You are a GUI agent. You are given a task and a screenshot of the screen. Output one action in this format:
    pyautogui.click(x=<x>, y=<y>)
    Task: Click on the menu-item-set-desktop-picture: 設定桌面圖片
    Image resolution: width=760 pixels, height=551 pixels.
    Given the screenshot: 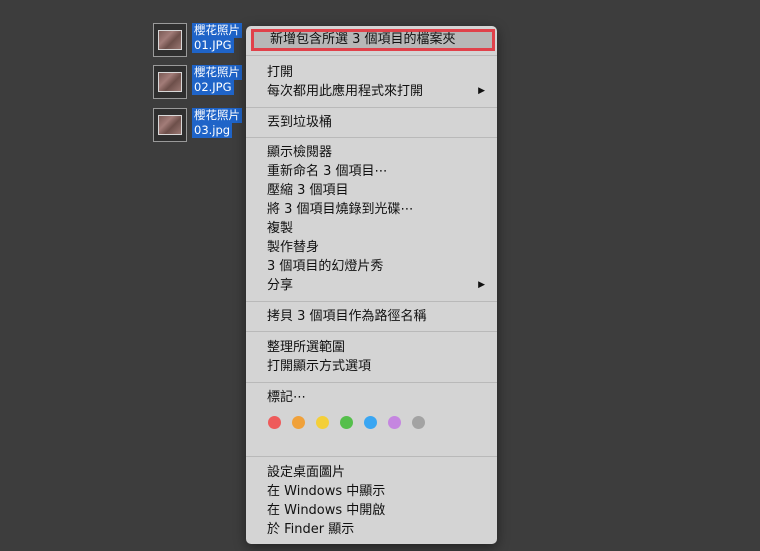 What is the action you would take?
    pyautogui.click(x=378, y=472)
    